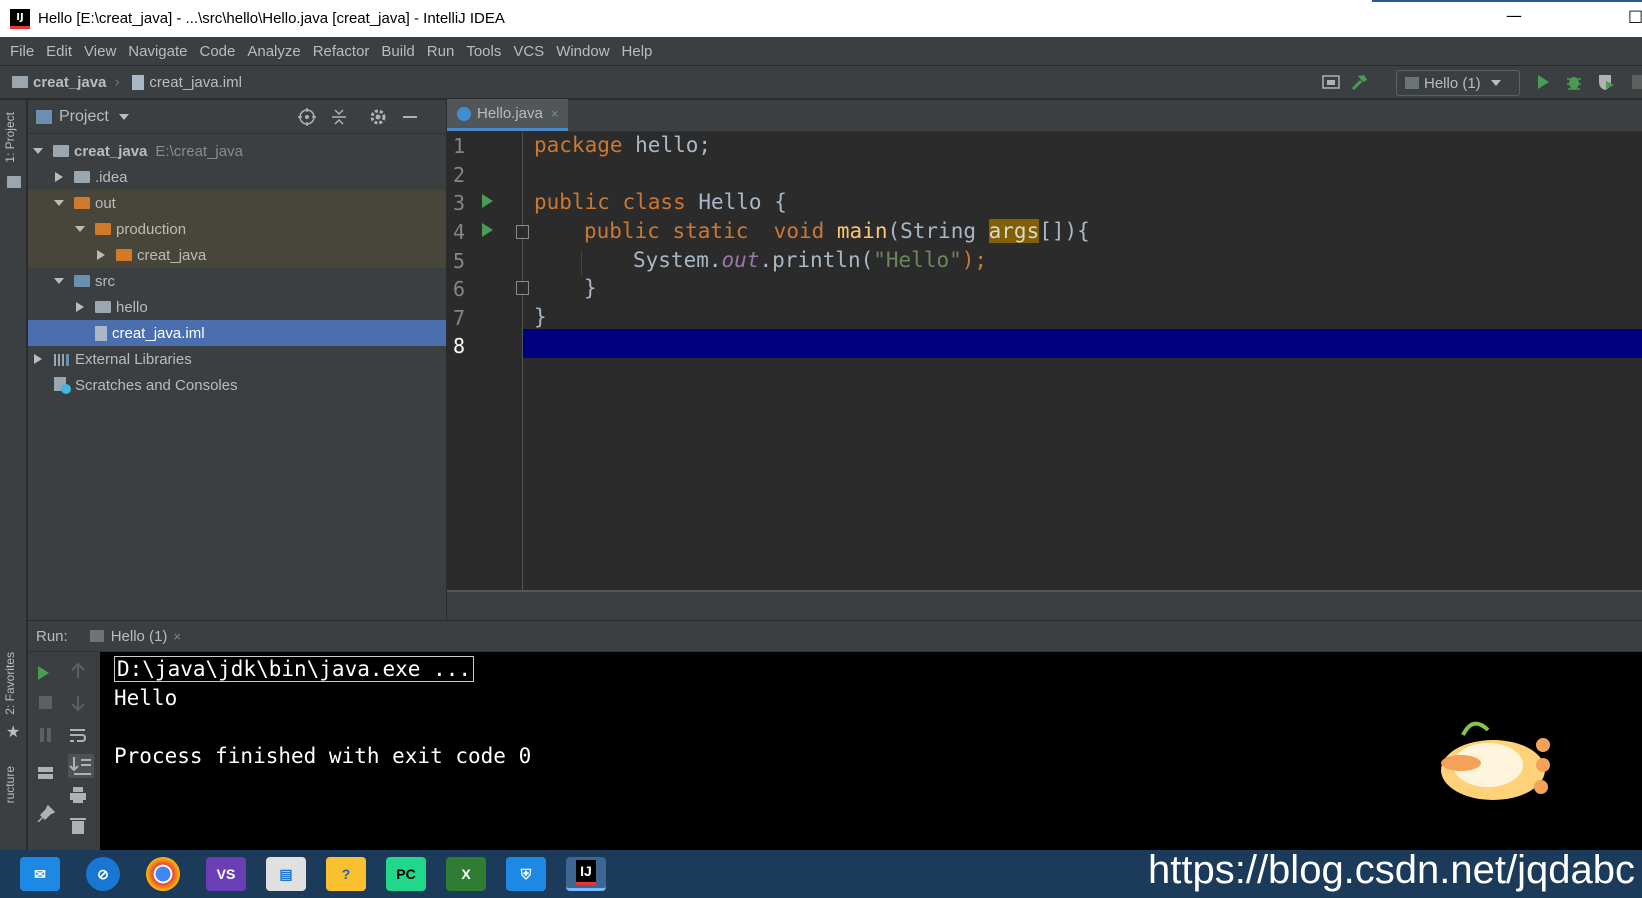 This screenshot has width=1642, height=898. Describe the element at coordinates (10, 683) in the screenshot. I see `favorites-tool-tab: 2: Favorites` at that location.